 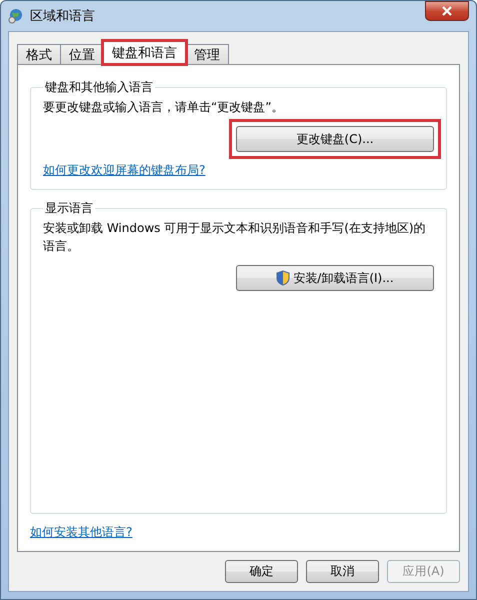 I want to click on help-link: 如何安装其他语言?, so click(x=81, y=532).